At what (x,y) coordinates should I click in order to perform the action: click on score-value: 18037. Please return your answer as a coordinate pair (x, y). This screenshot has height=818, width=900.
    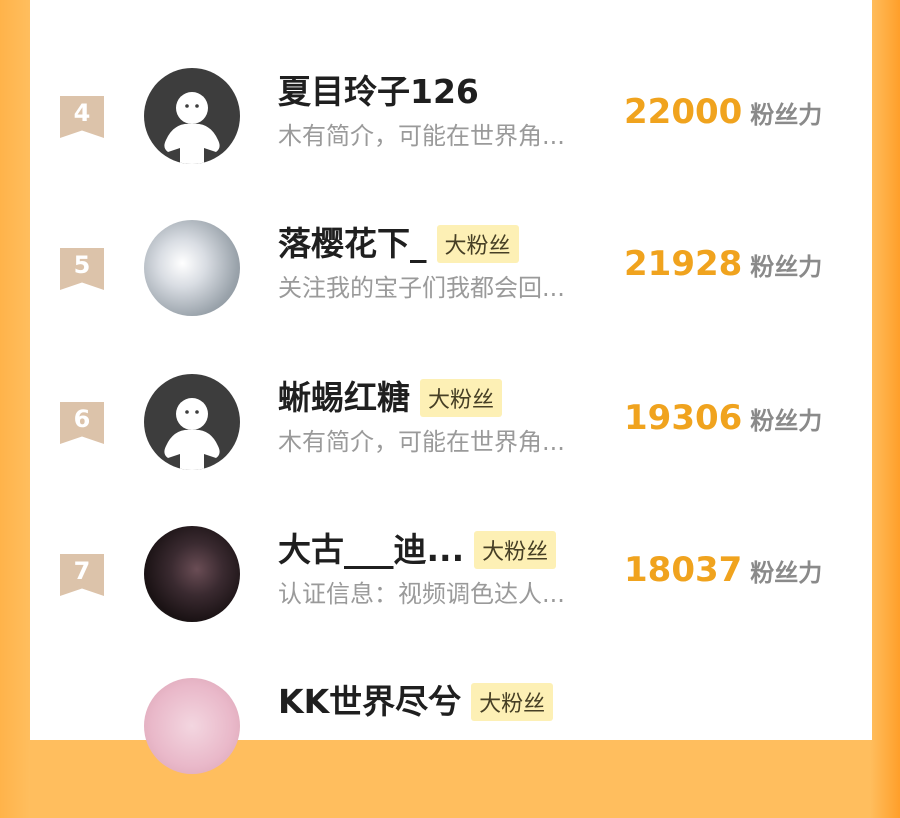
    Looking at the image, I should click on (683, 570).